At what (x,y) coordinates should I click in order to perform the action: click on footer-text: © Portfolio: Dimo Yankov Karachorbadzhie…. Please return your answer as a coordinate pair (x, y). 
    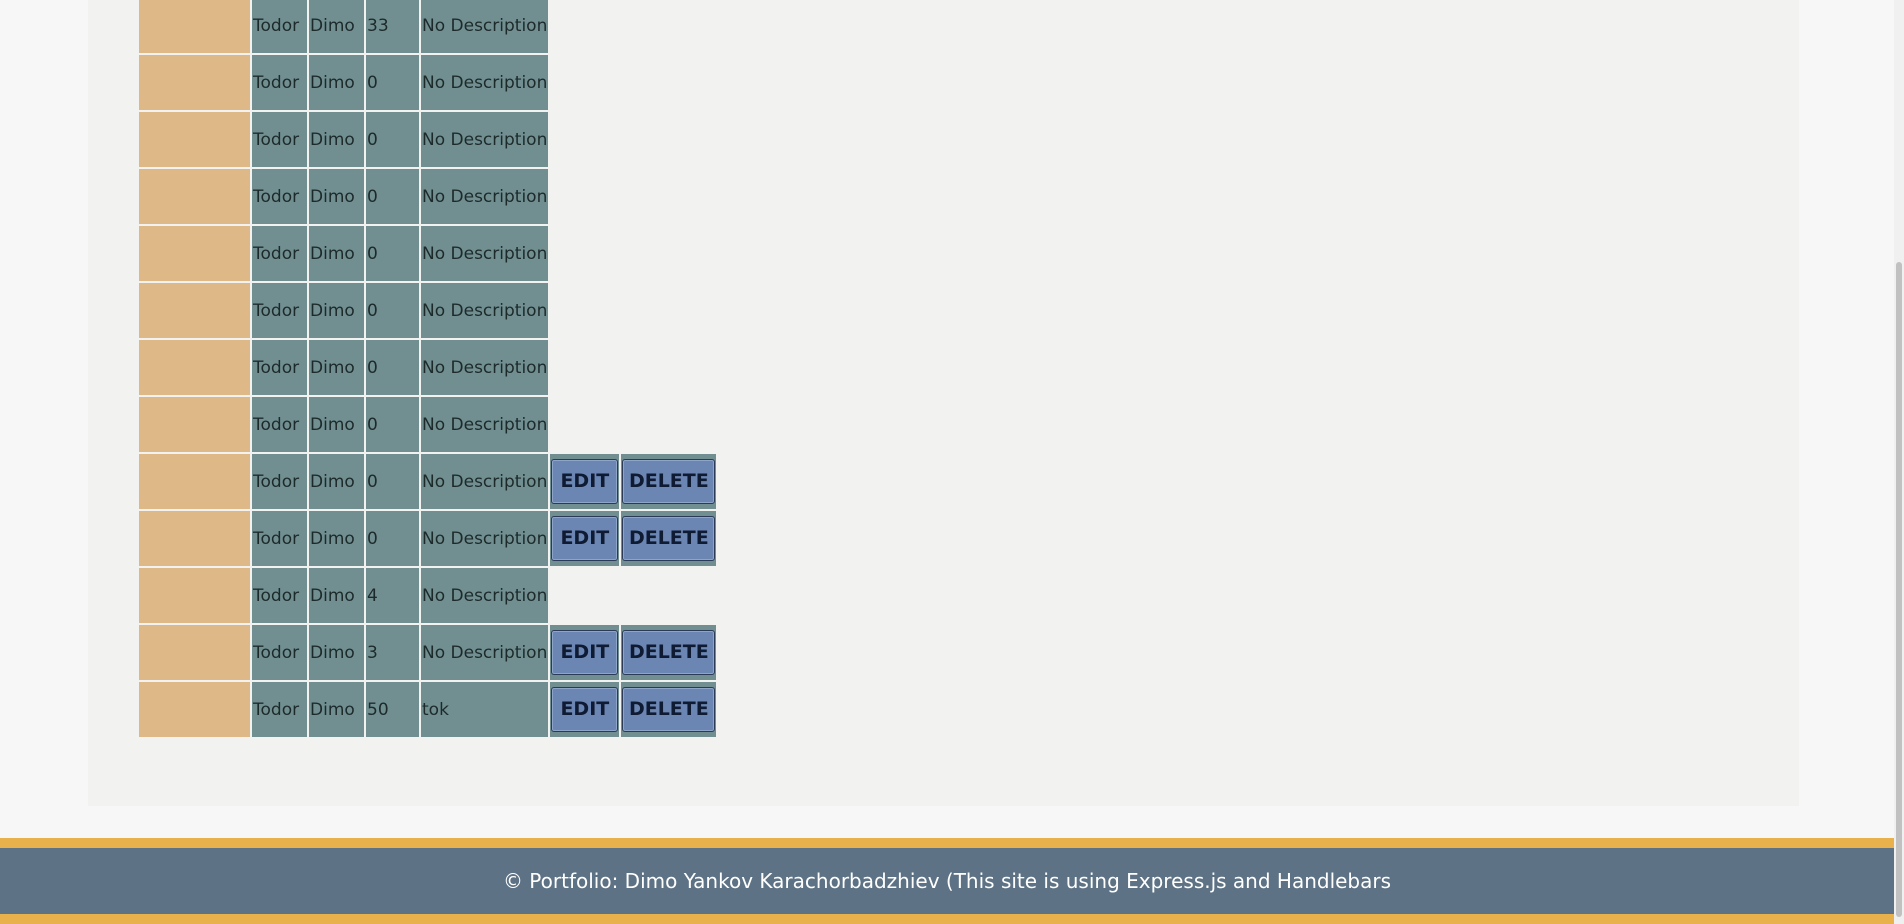
    Looking at the image, I should click on (947, 881).